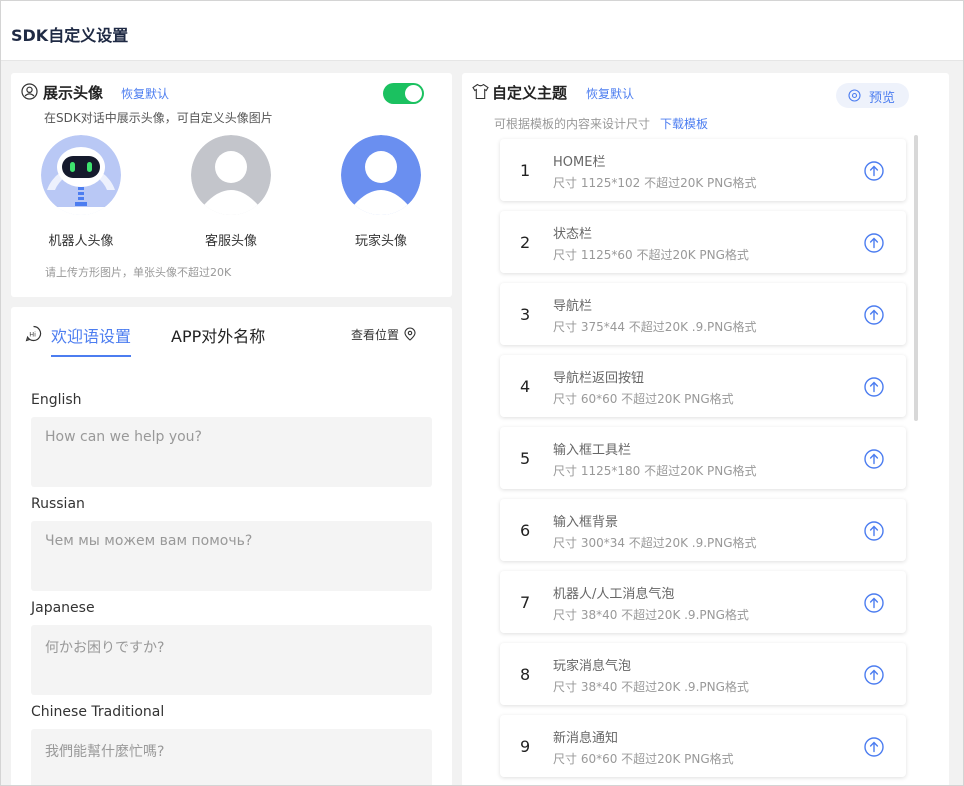  I want to click on theme-section-title: 自定义主题, so click(530, 93).